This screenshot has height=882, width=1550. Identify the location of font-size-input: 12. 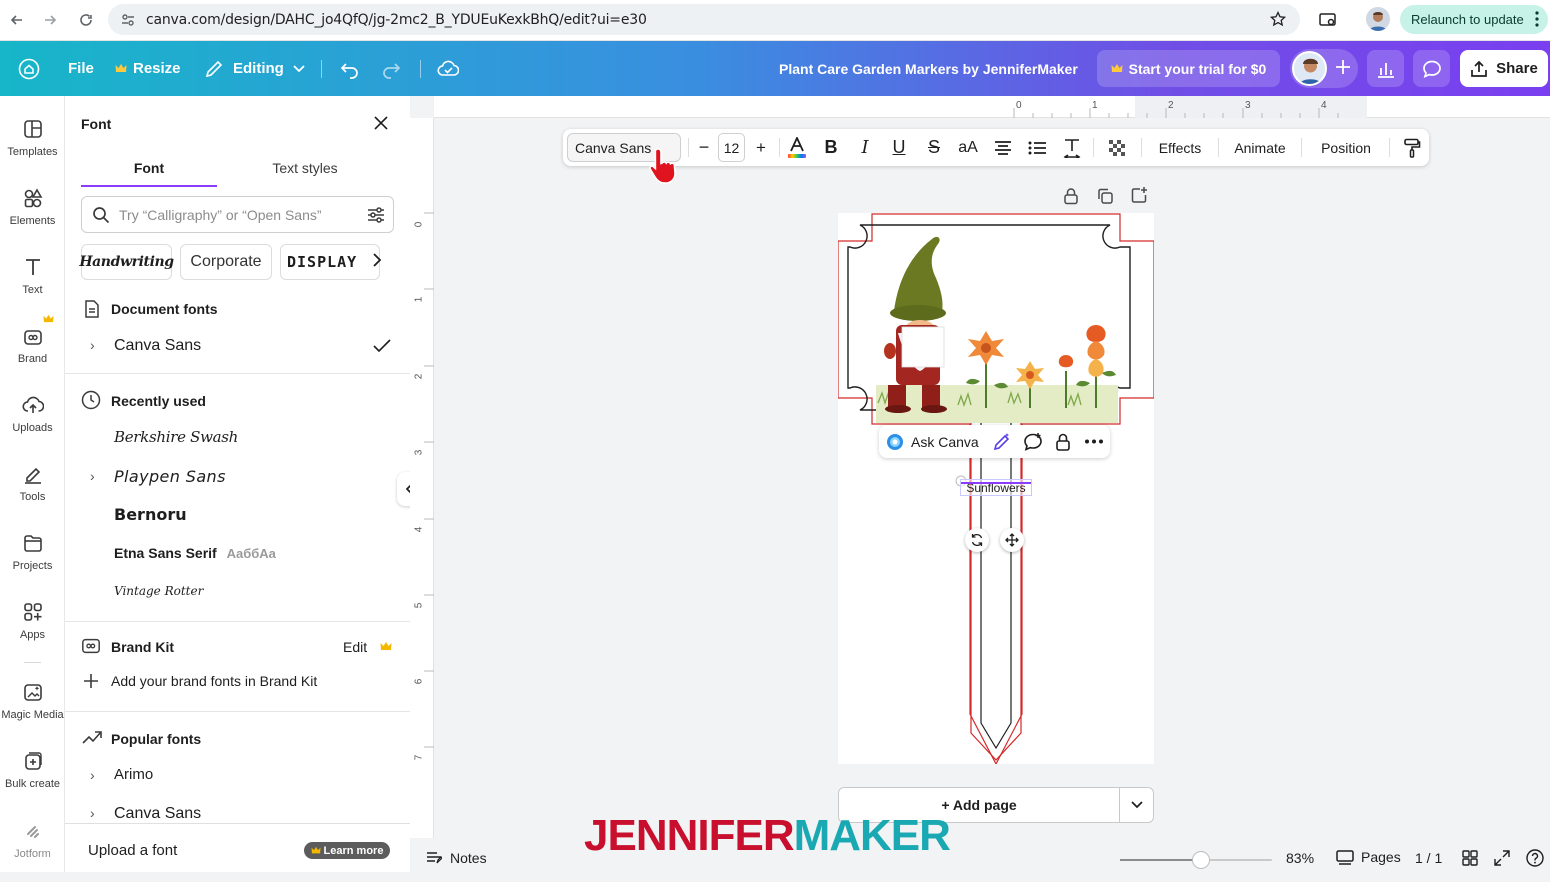
(731, 147).